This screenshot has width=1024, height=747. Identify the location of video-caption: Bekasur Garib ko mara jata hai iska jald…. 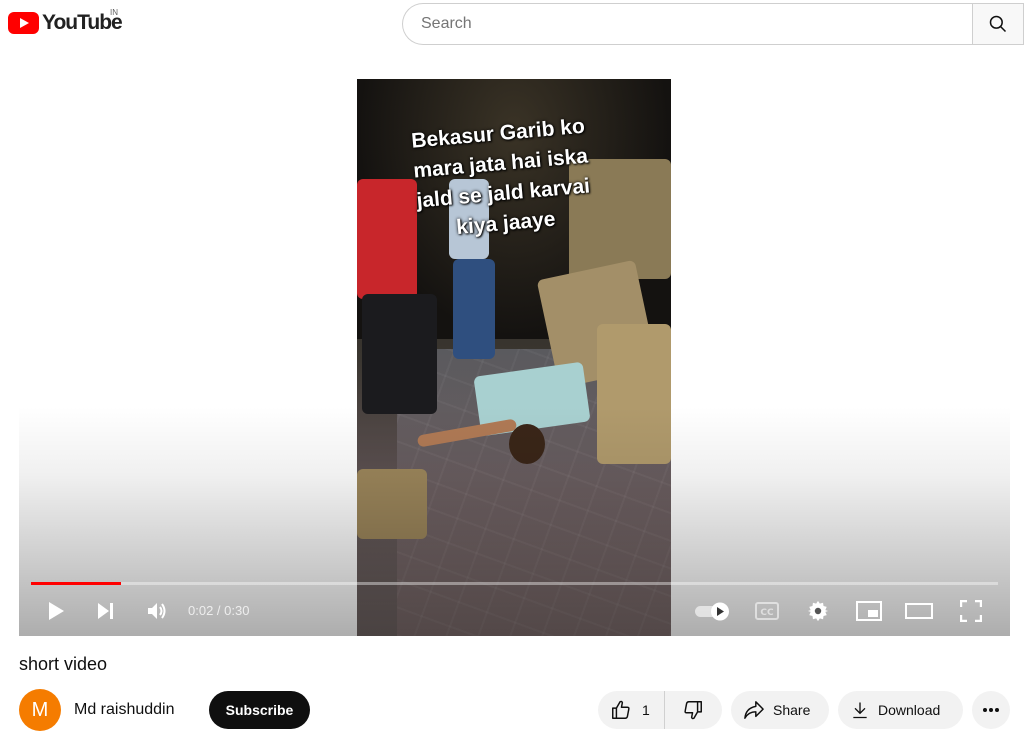
(500, 177).